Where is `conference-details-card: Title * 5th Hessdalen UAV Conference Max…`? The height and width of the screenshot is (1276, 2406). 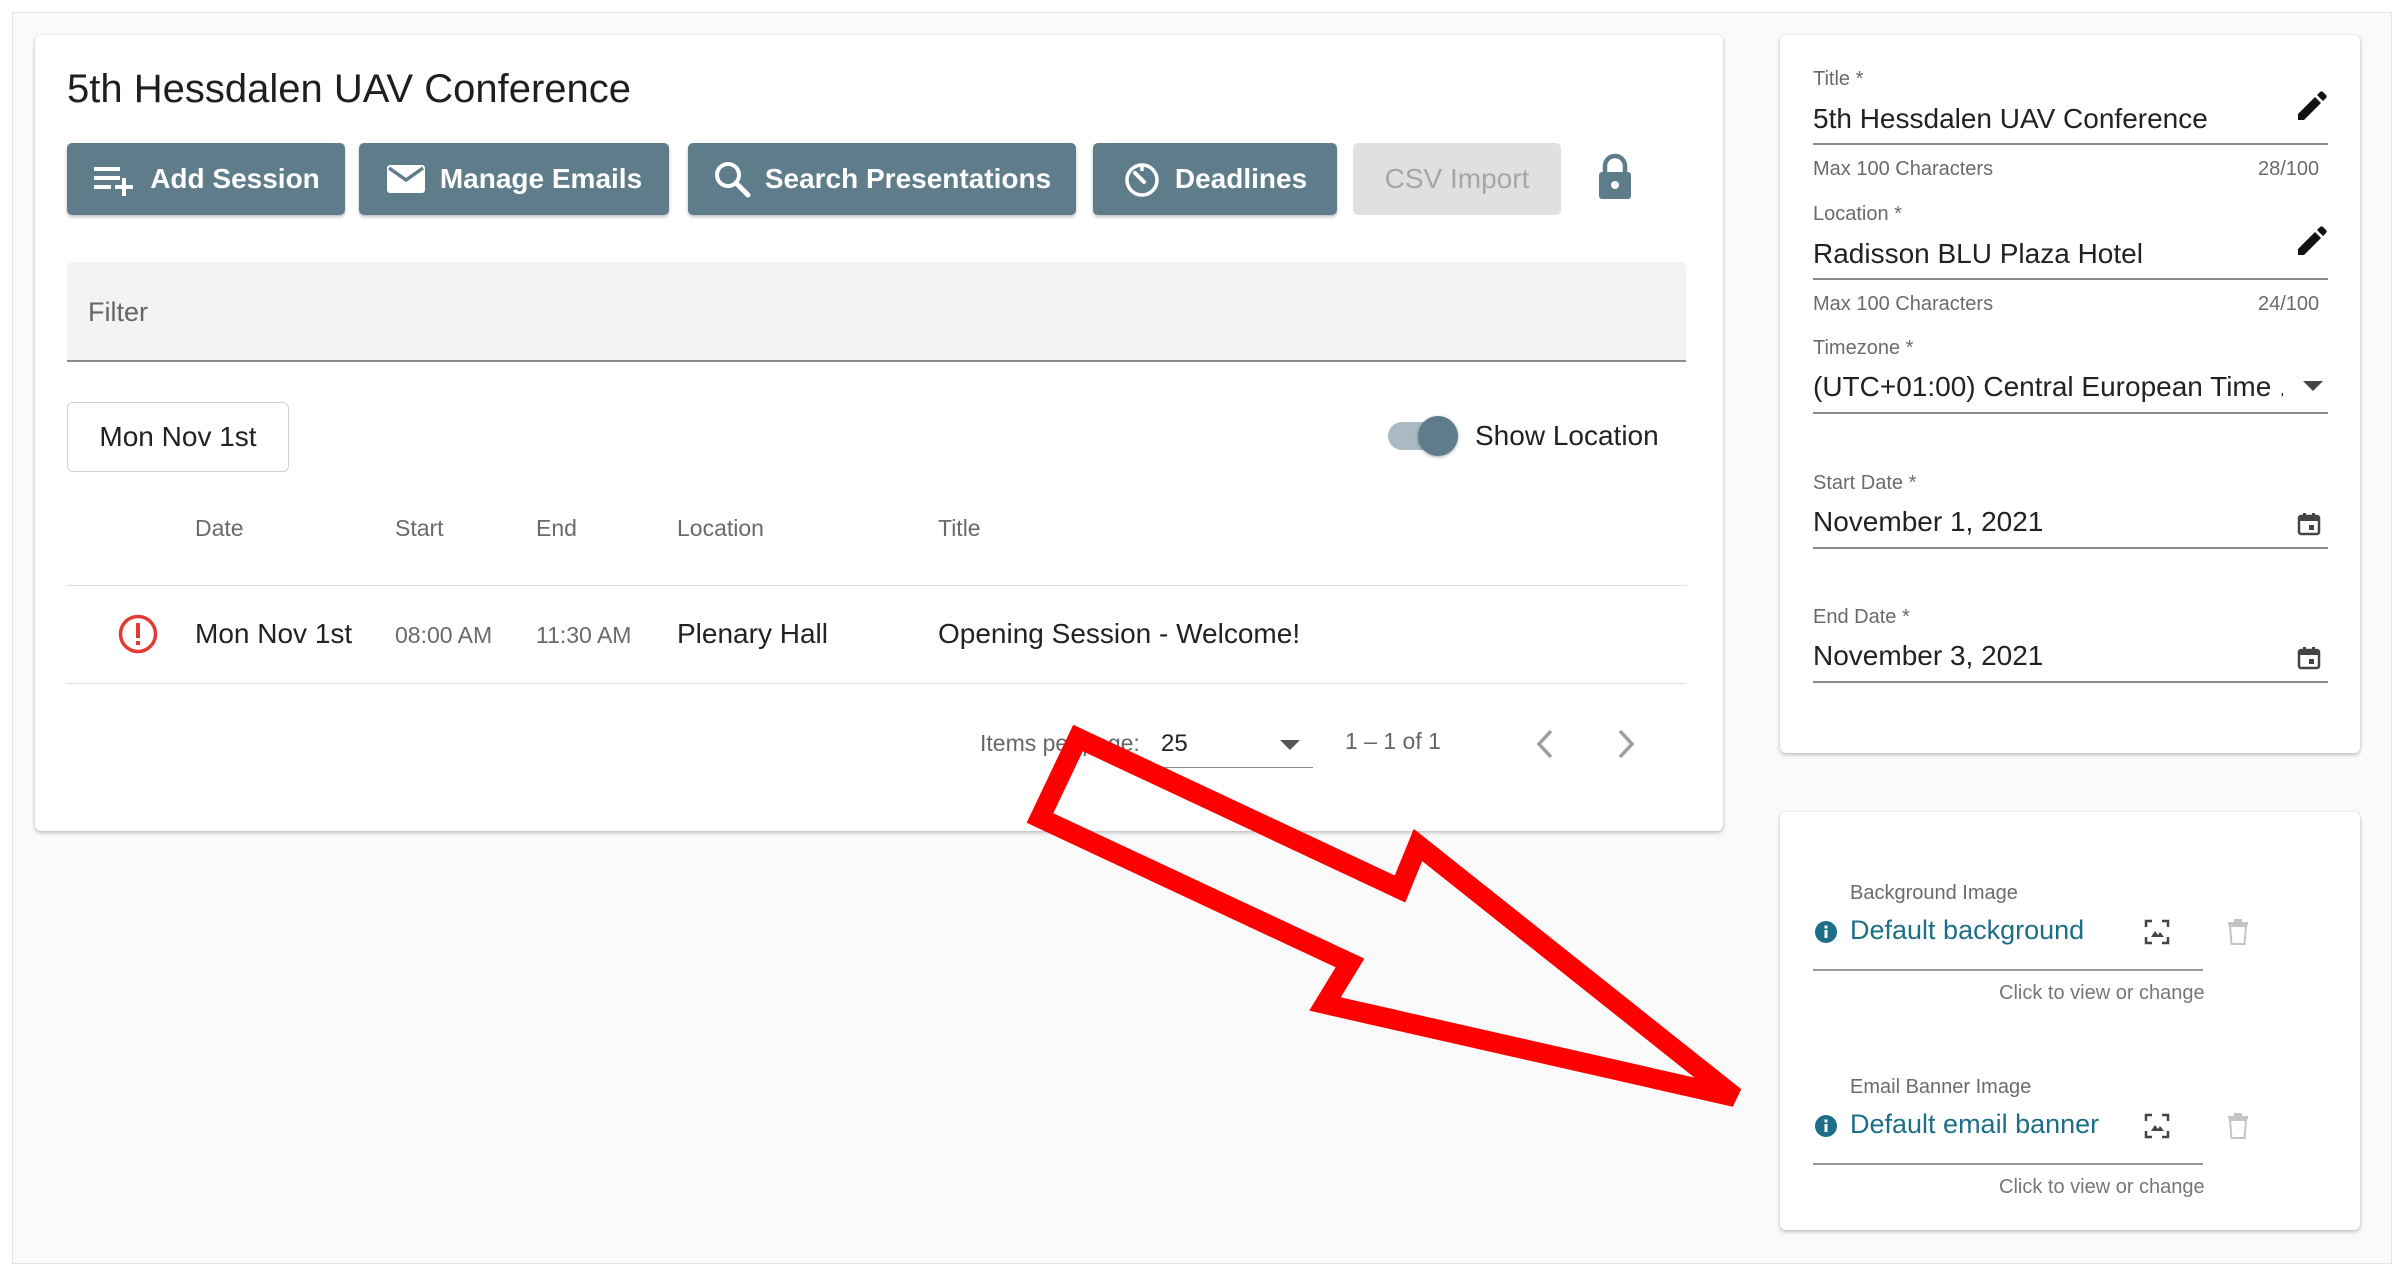 conference-details-card: Title * 5th Hessdalen UAV Conference Max… is located at coordinates (2070, 394).